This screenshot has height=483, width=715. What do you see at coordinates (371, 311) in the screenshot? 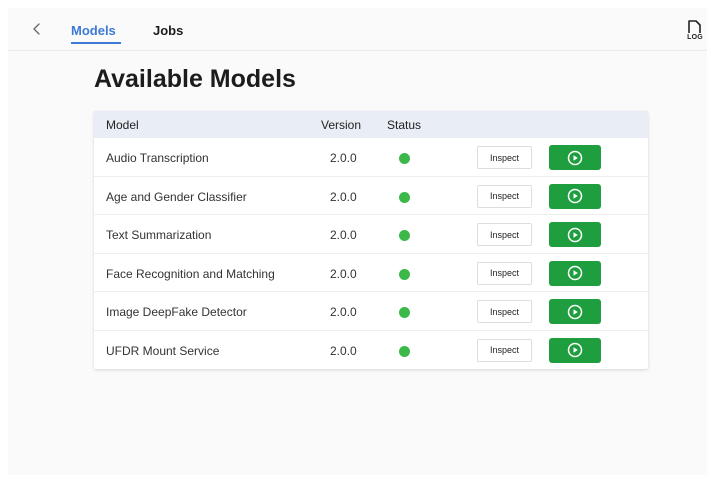
I see `table-row: Image DeepFake Detector 2.0.0 Inspect` at bounding box center [371, 311].